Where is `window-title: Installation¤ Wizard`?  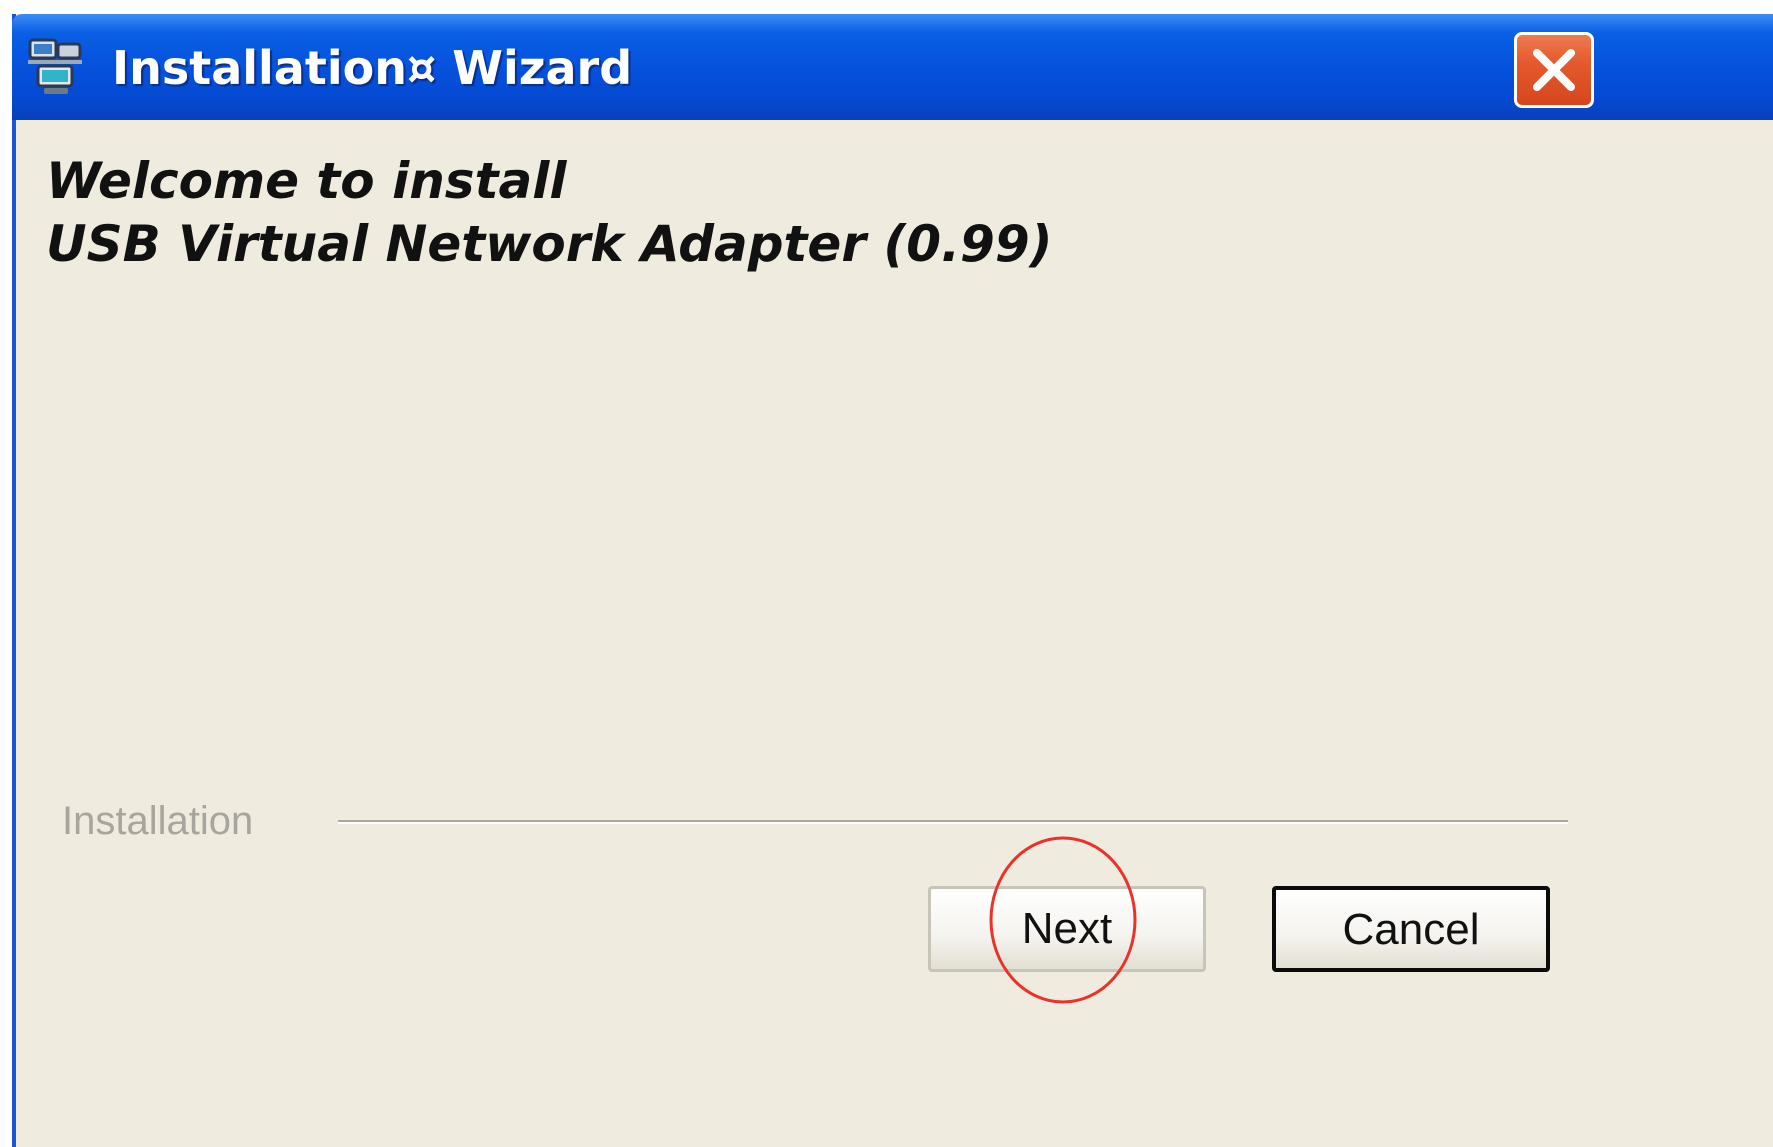 window-title: Installation¤ Wizard is located at coordinates (372, 68).